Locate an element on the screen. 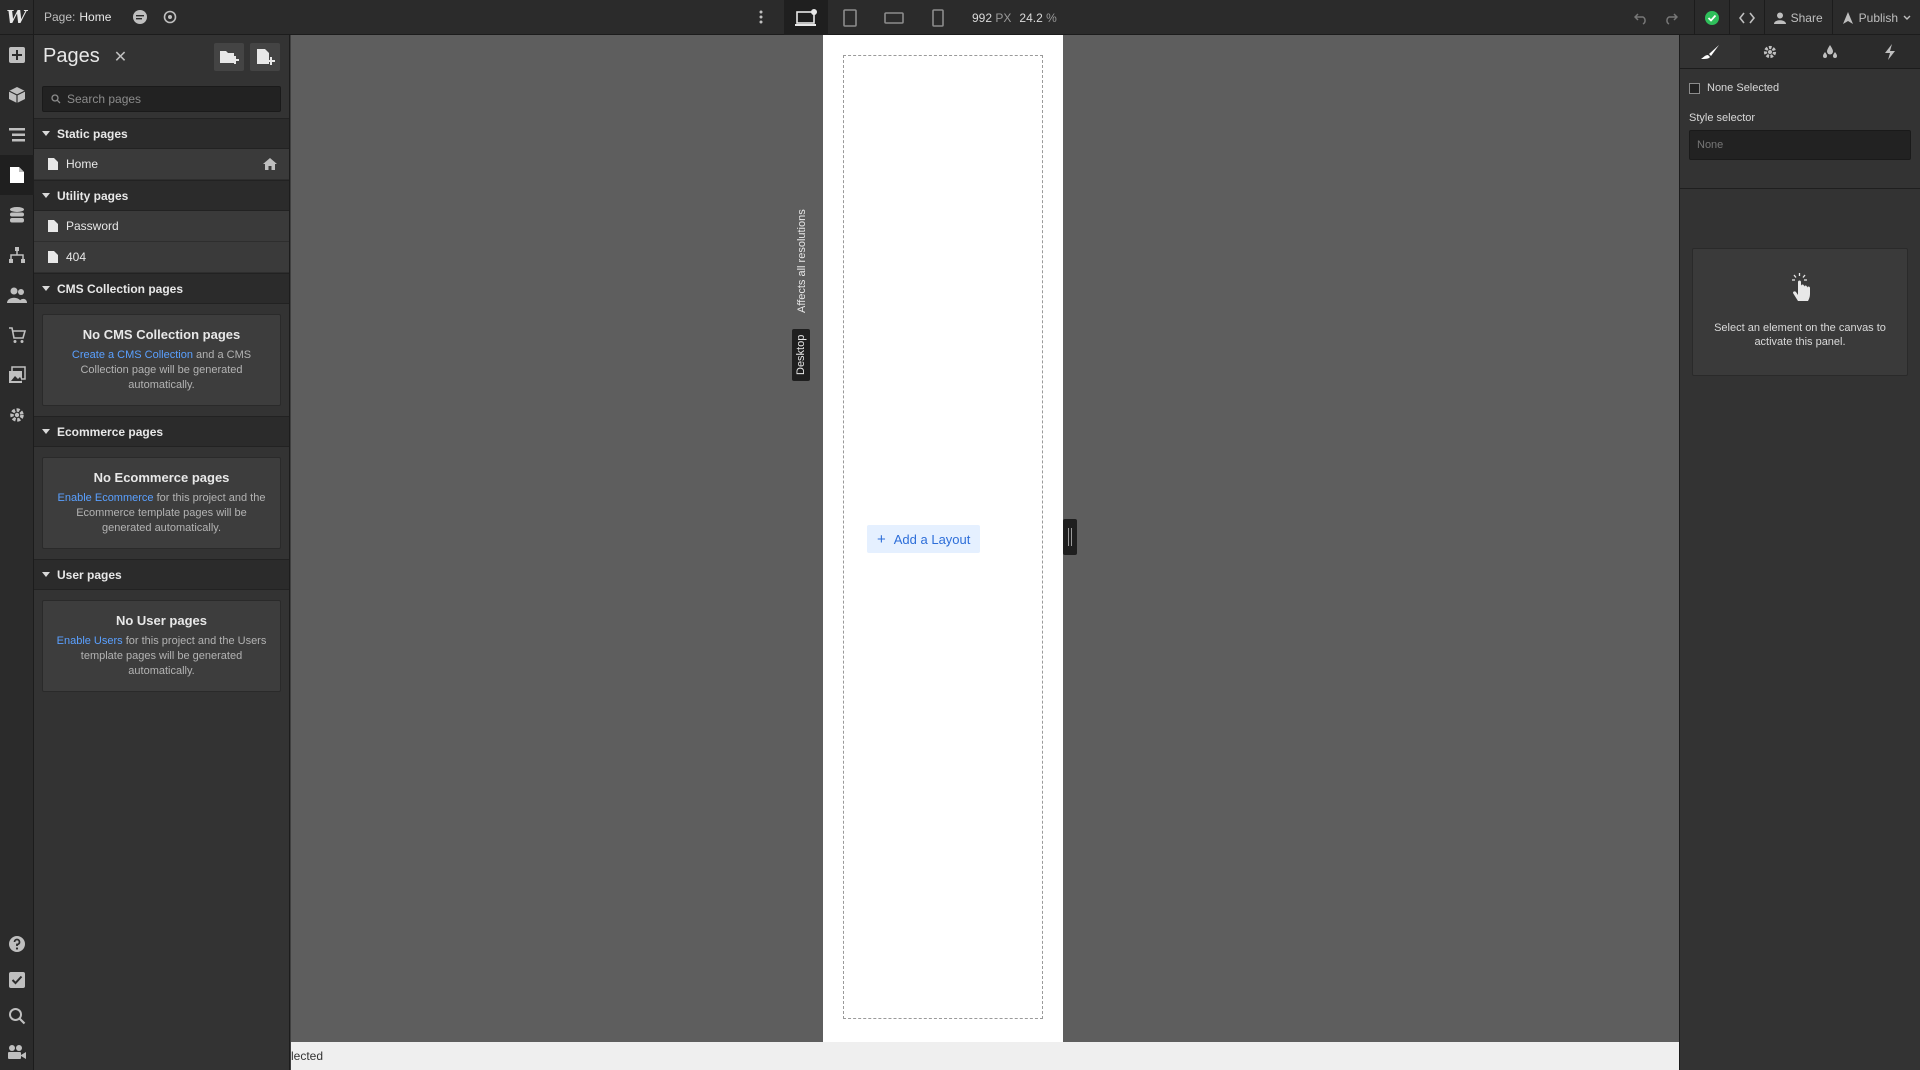 Image resolution: width=1920 pixels, height=1070 pixels. desktop-breakpoint-label: Desktop is located at coordinates (801, 354).